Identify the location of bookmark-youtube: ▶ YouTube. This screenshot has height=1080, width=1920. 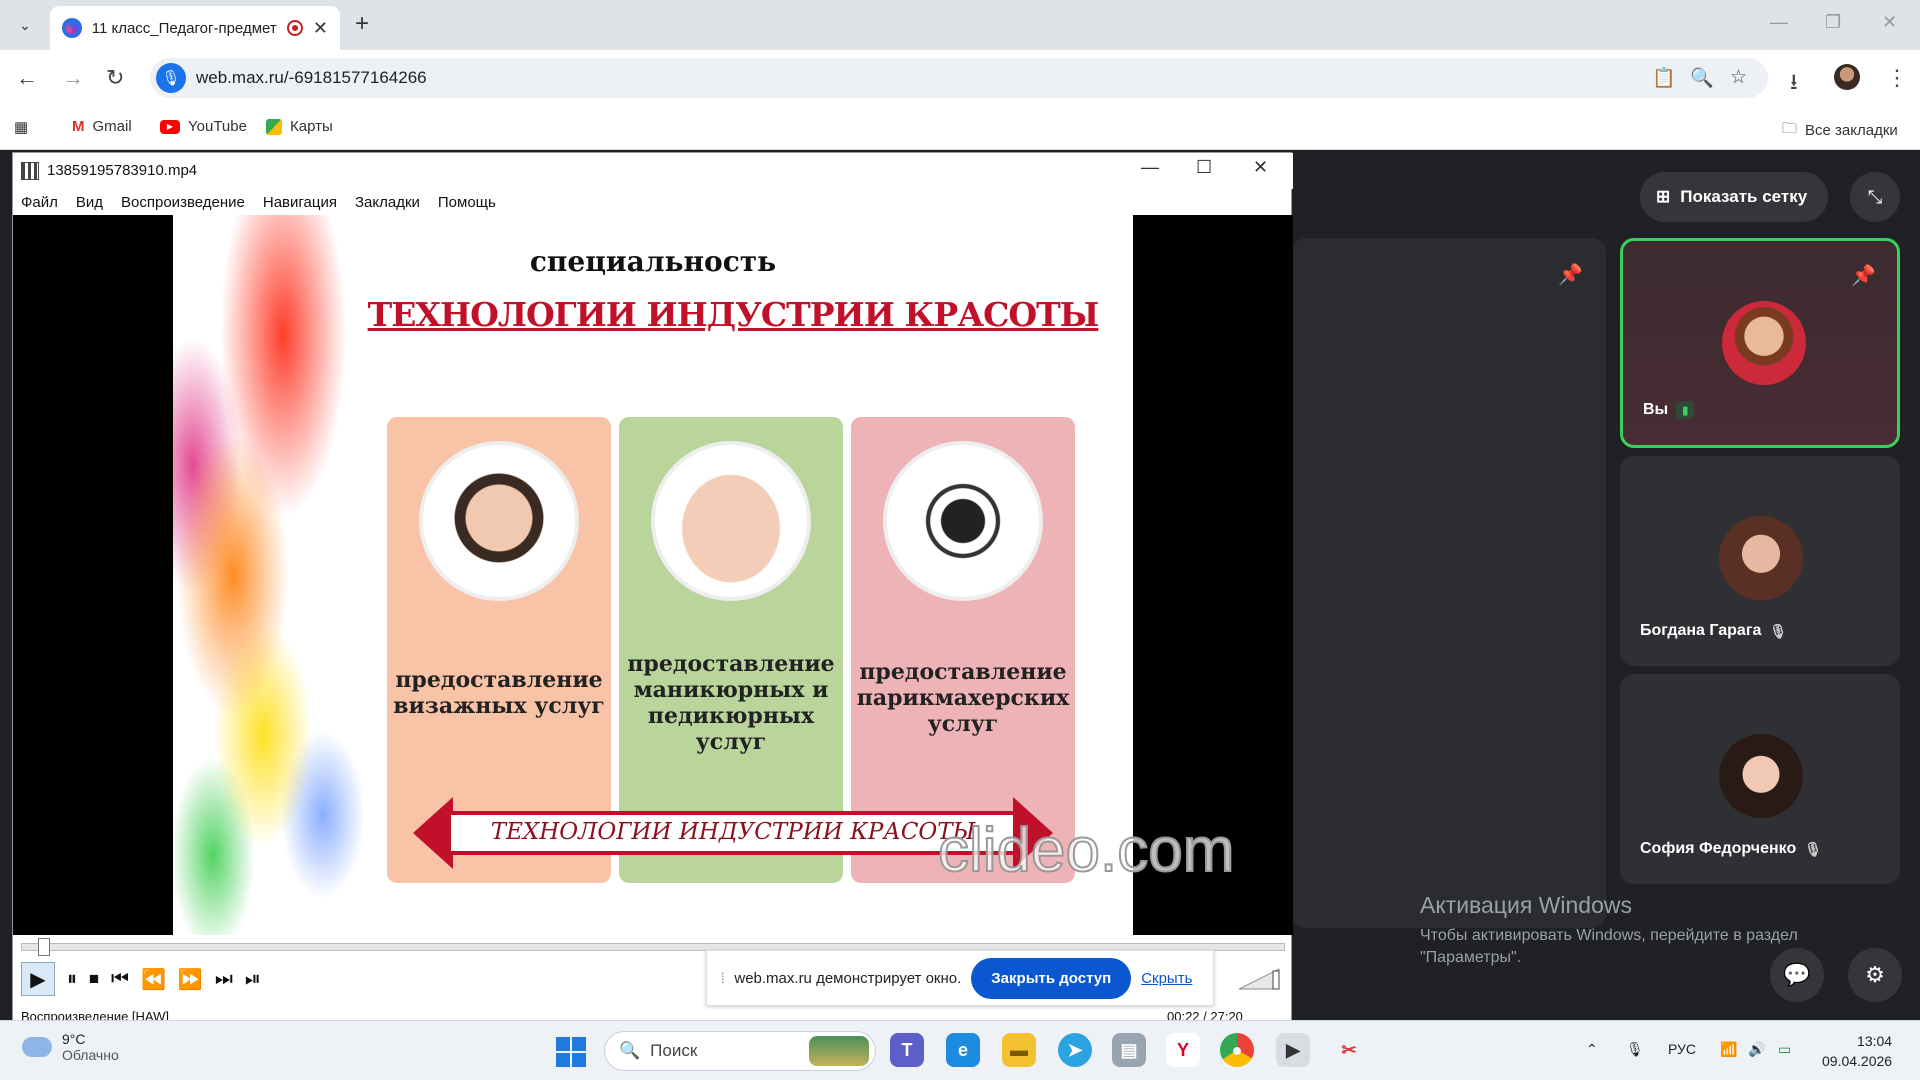
(203, 126).